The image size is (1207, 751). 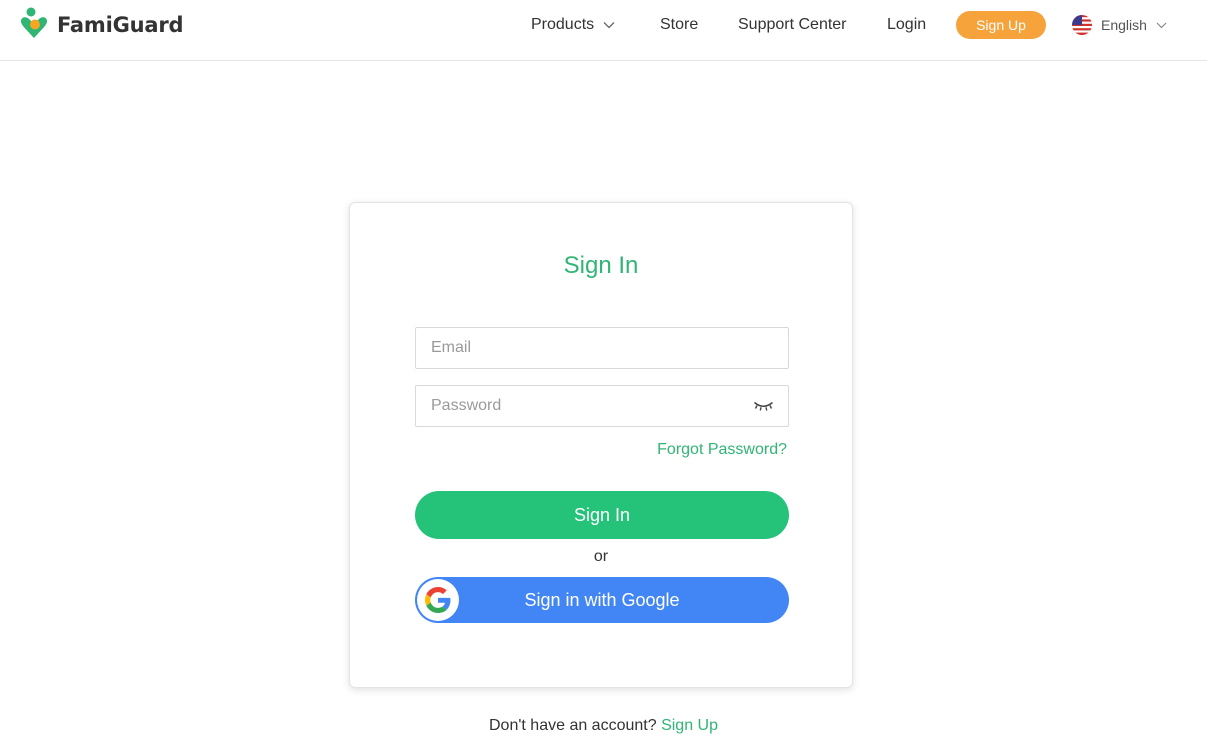 I want to click on language-selector: English, so click(x=1119, y=25).